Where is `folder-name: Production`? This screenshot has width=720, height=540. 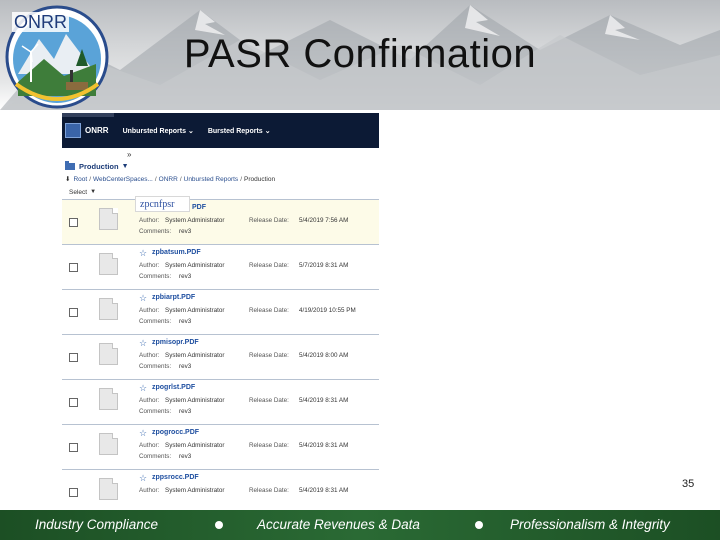 folder-name: Production is located at coordinates (99, 166).